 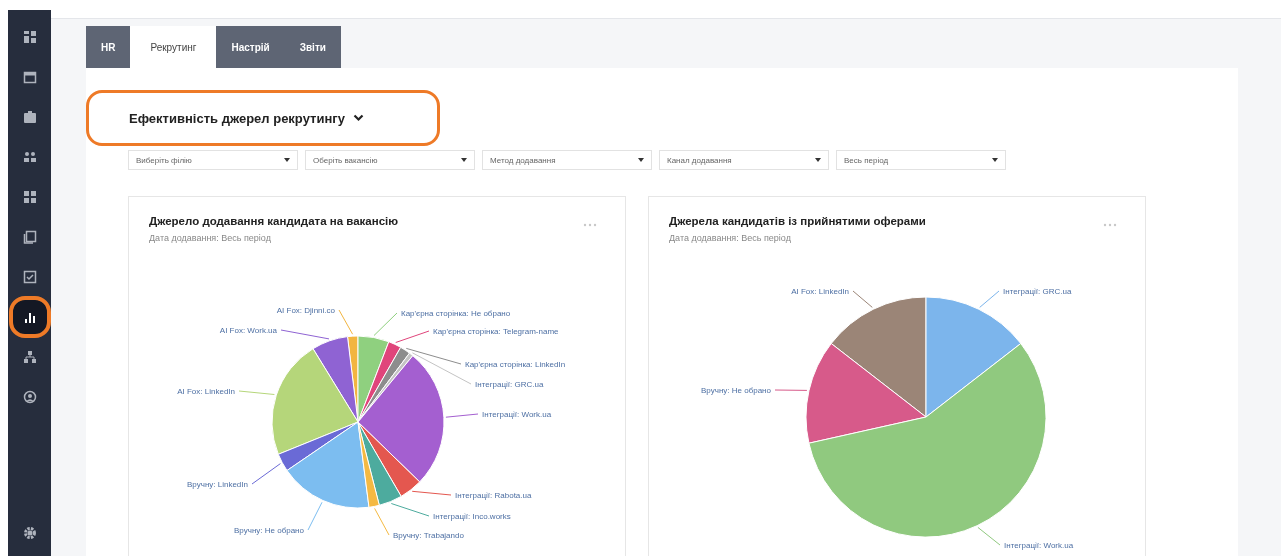 I want to click on bar-chart-icon, so click(x=29, y=317).